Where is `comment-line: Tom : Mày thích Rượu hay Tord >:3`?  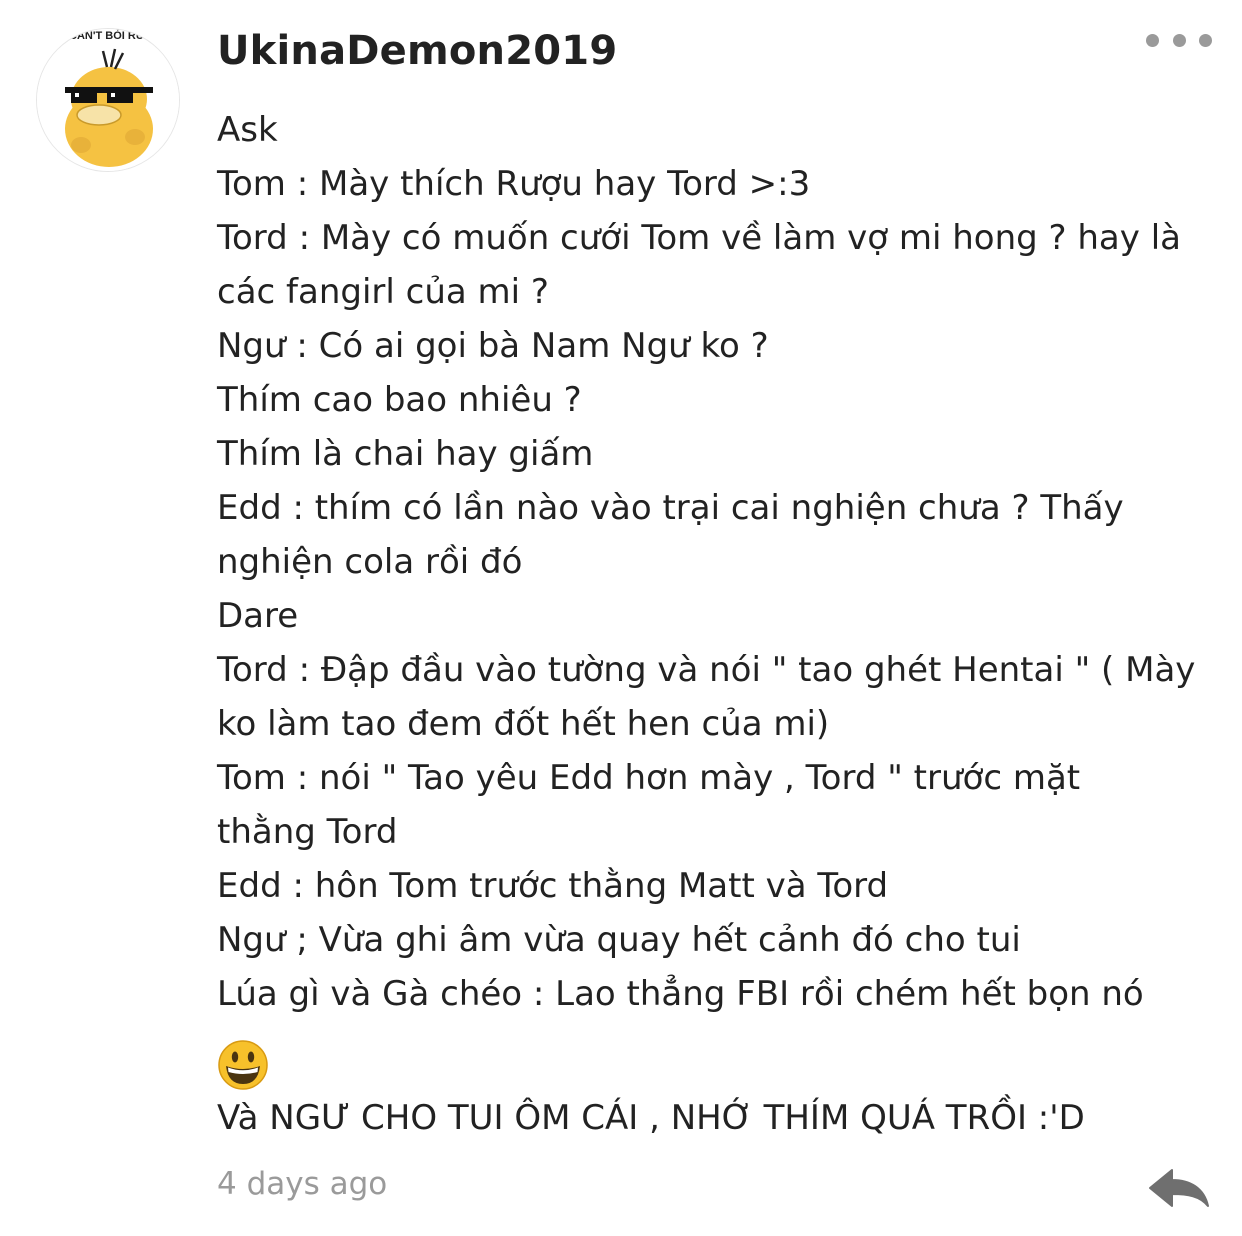 comment-line: Tom : Mày thích Rượu hay Tord >:3 is located at coordinates (514, 184).